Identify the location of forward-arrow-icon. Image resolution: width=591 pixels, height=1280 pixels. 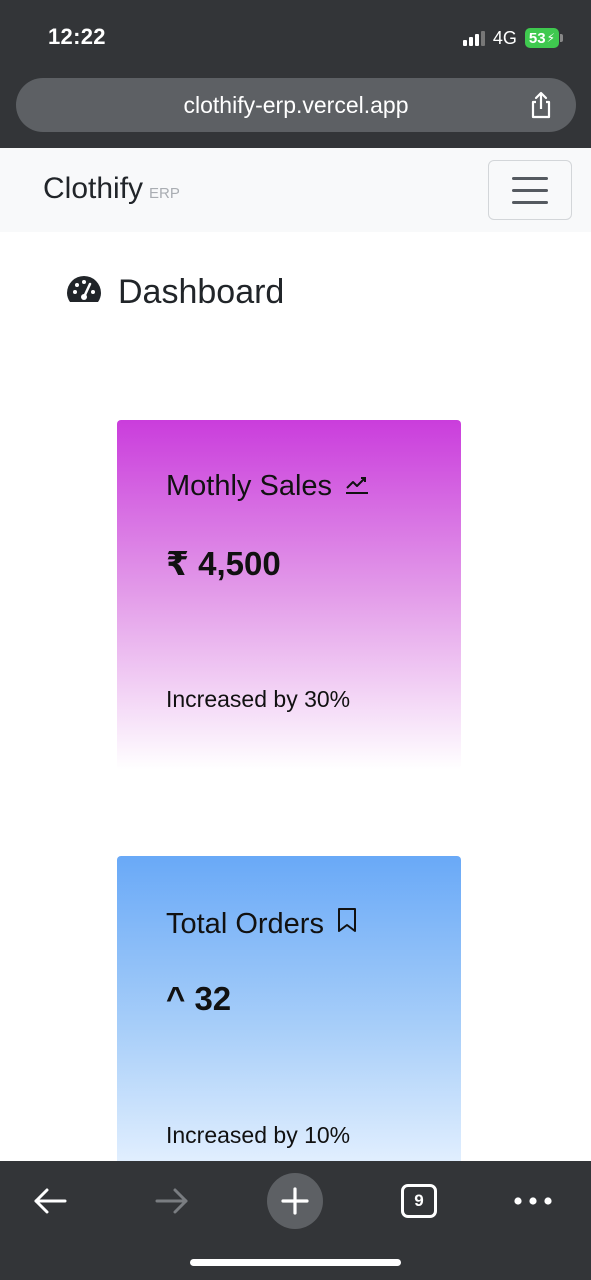
(172, 1201).